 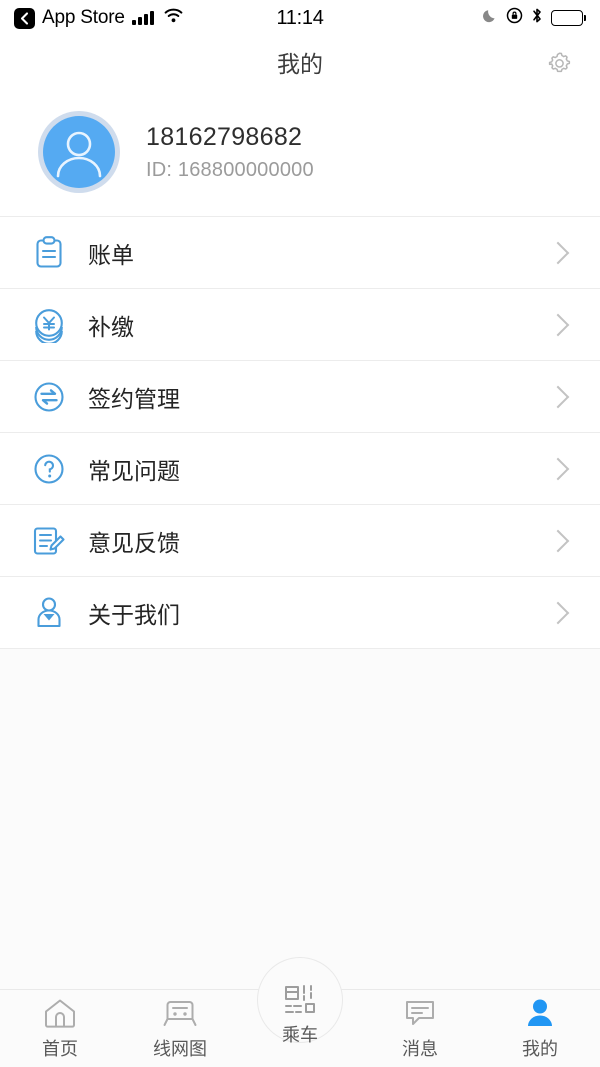 I want to click on profile-info: 18162798682 ID: 168800000000, so click(x=230, y=152).